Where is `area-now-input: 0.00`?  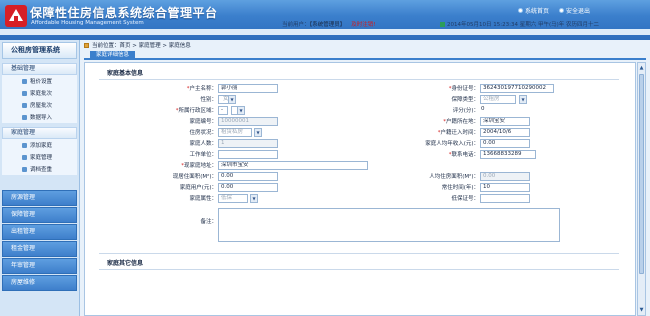 area-now-input: 0.00 is located at coordinates (248, 176).